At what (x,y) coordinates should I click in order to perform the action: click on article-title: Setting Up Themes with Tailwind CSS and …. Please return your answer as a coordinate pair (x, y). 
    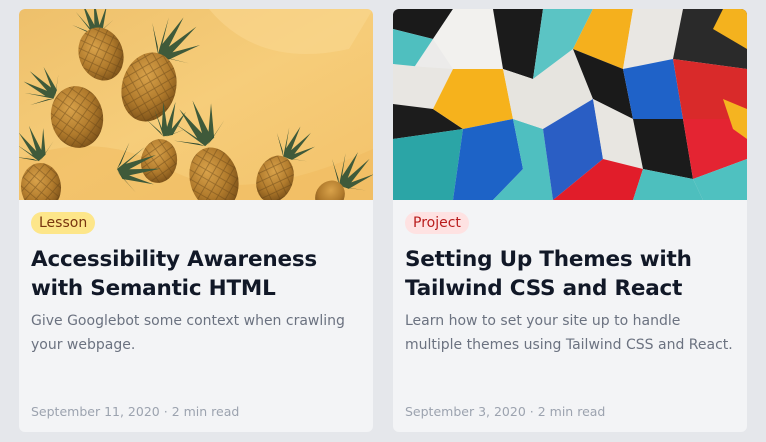
    Looking at the image, I should click on (570, 274).